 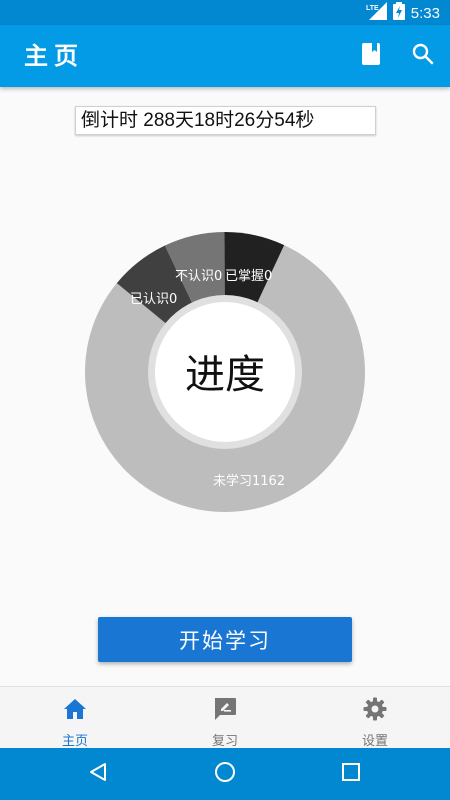 I want to click on nav-label-home: 主页, so click(x=74, y=741).